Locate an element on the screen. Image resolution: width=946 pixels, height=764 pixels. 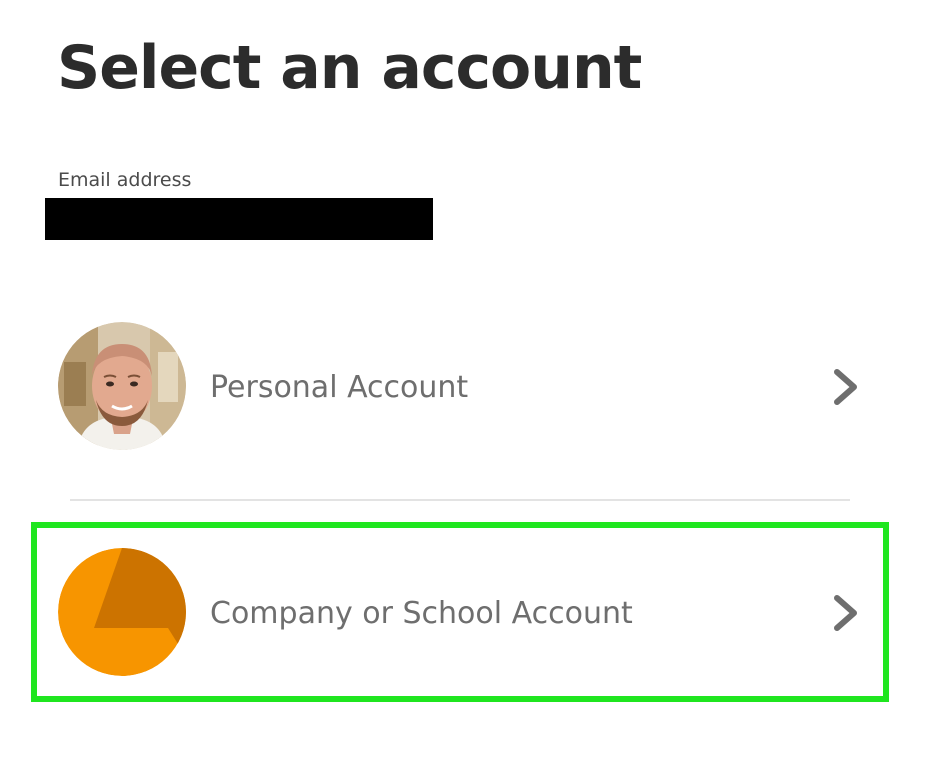
profile-photo-avatar-icon is located at coordinates (122, 386).